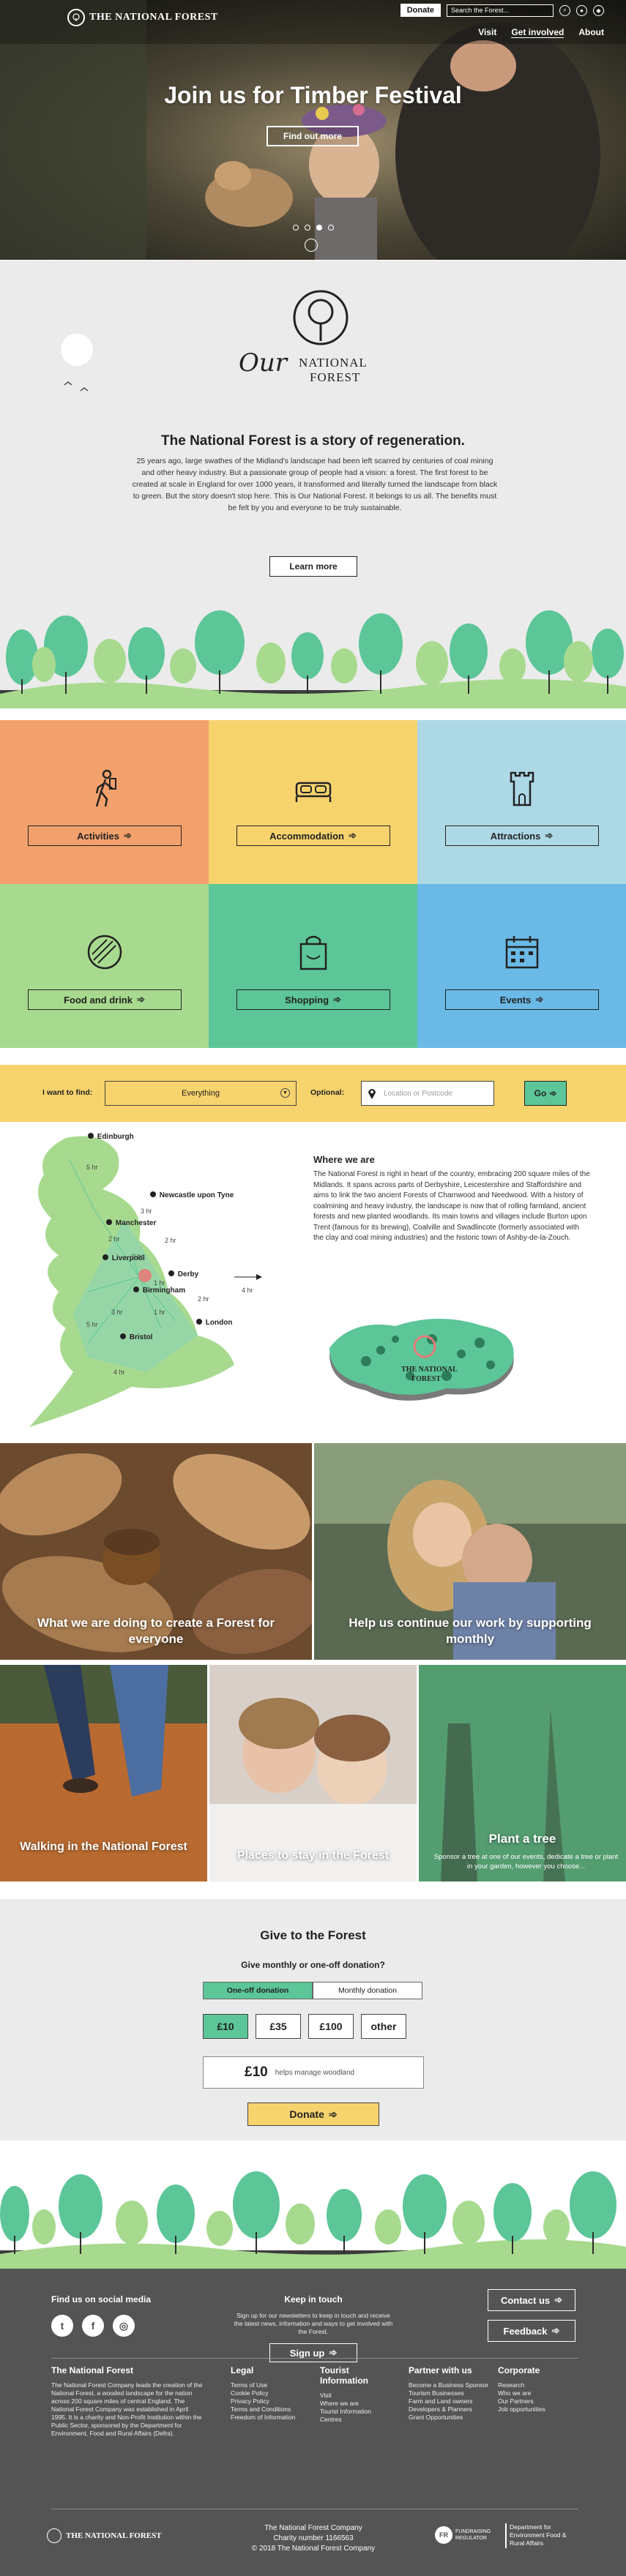  What do you see at coordinates (538, 2385) in the screenshot?
I see `footer-link: Research` at bounding box center [538, 2385].